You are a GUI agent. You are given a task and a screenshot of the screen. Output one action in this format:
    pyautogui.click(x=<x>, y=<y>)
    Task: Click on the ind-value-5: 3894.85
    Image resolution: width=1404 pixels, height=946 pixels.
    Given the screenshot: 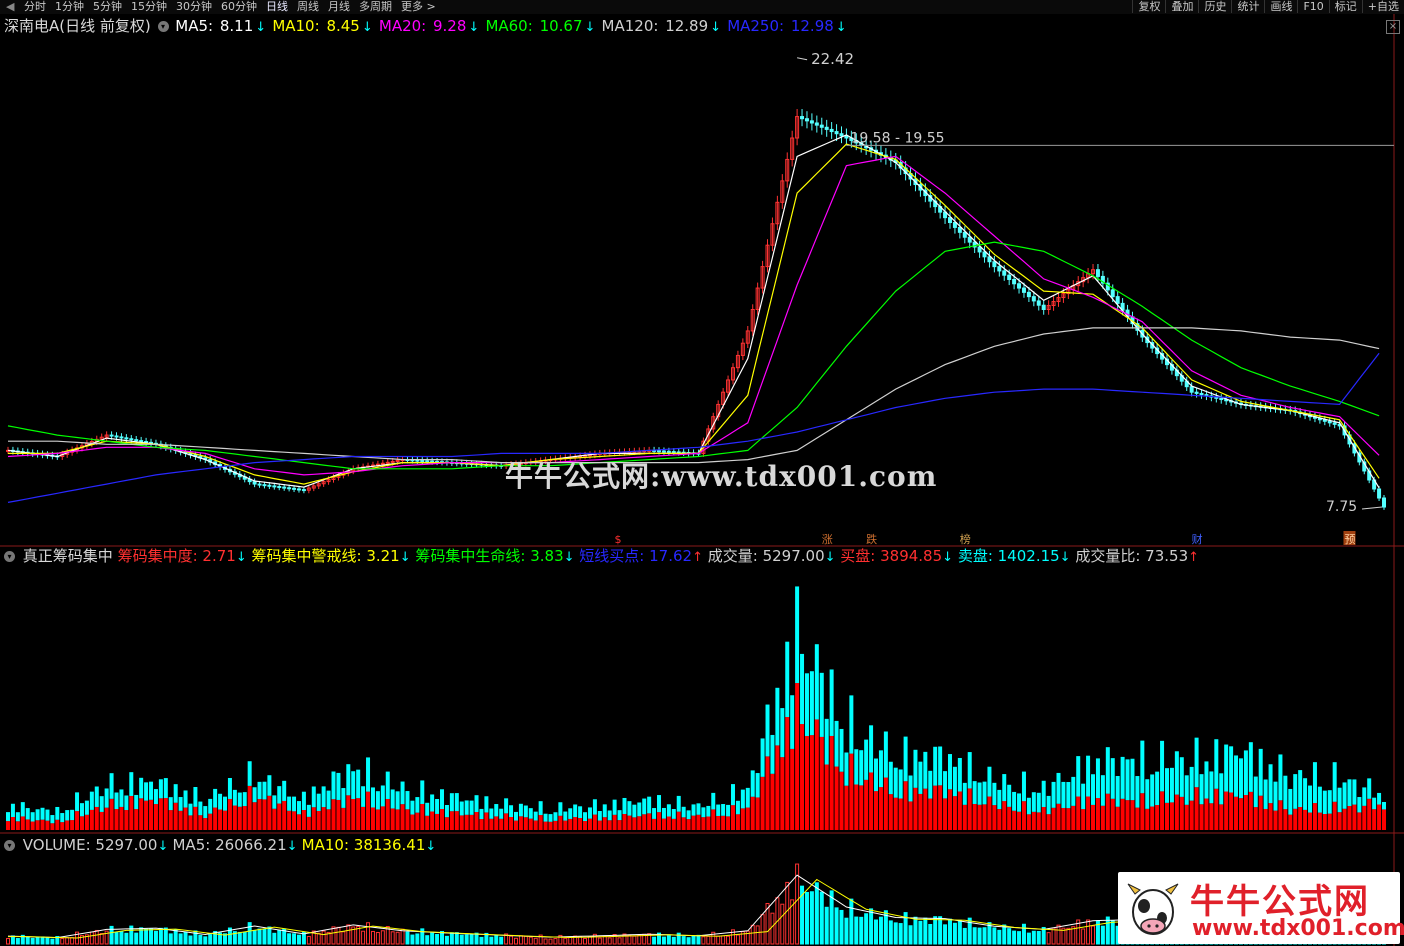 What is the action you would take?
    pyautogui.click(x=911, y=556)
    